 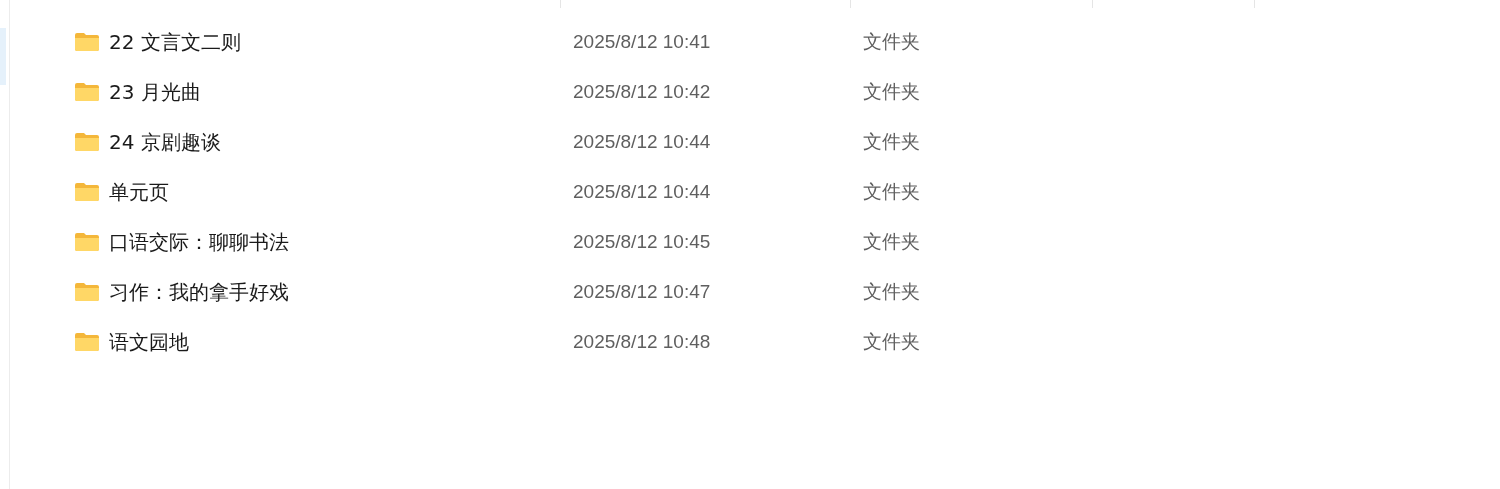 I want to click on date-modified: 2025/8/12 10:48, so click(x=642, y=341).